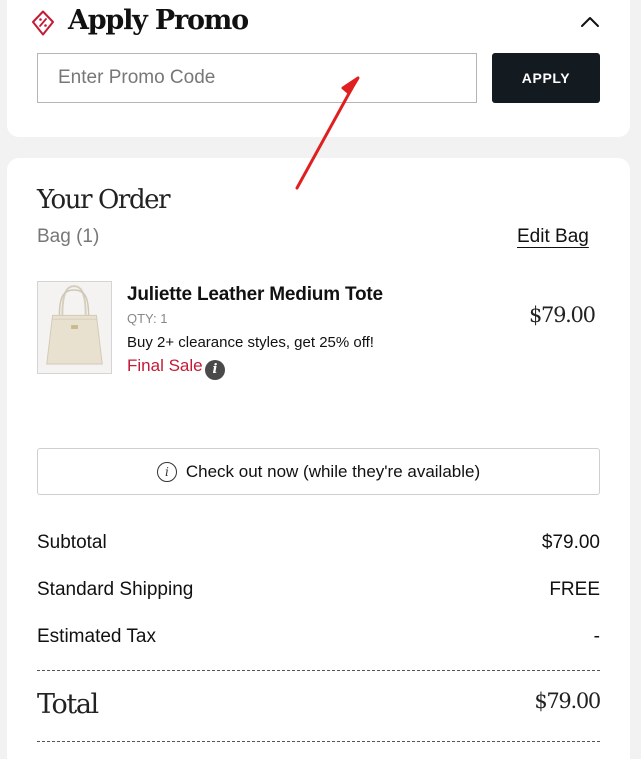 The image size is (641, 759). Describe the element at coordinates (250, 342) in the screenshot. I see `product-promo-message: Buy 2+ clearance styles, get 25% off!` at that location.